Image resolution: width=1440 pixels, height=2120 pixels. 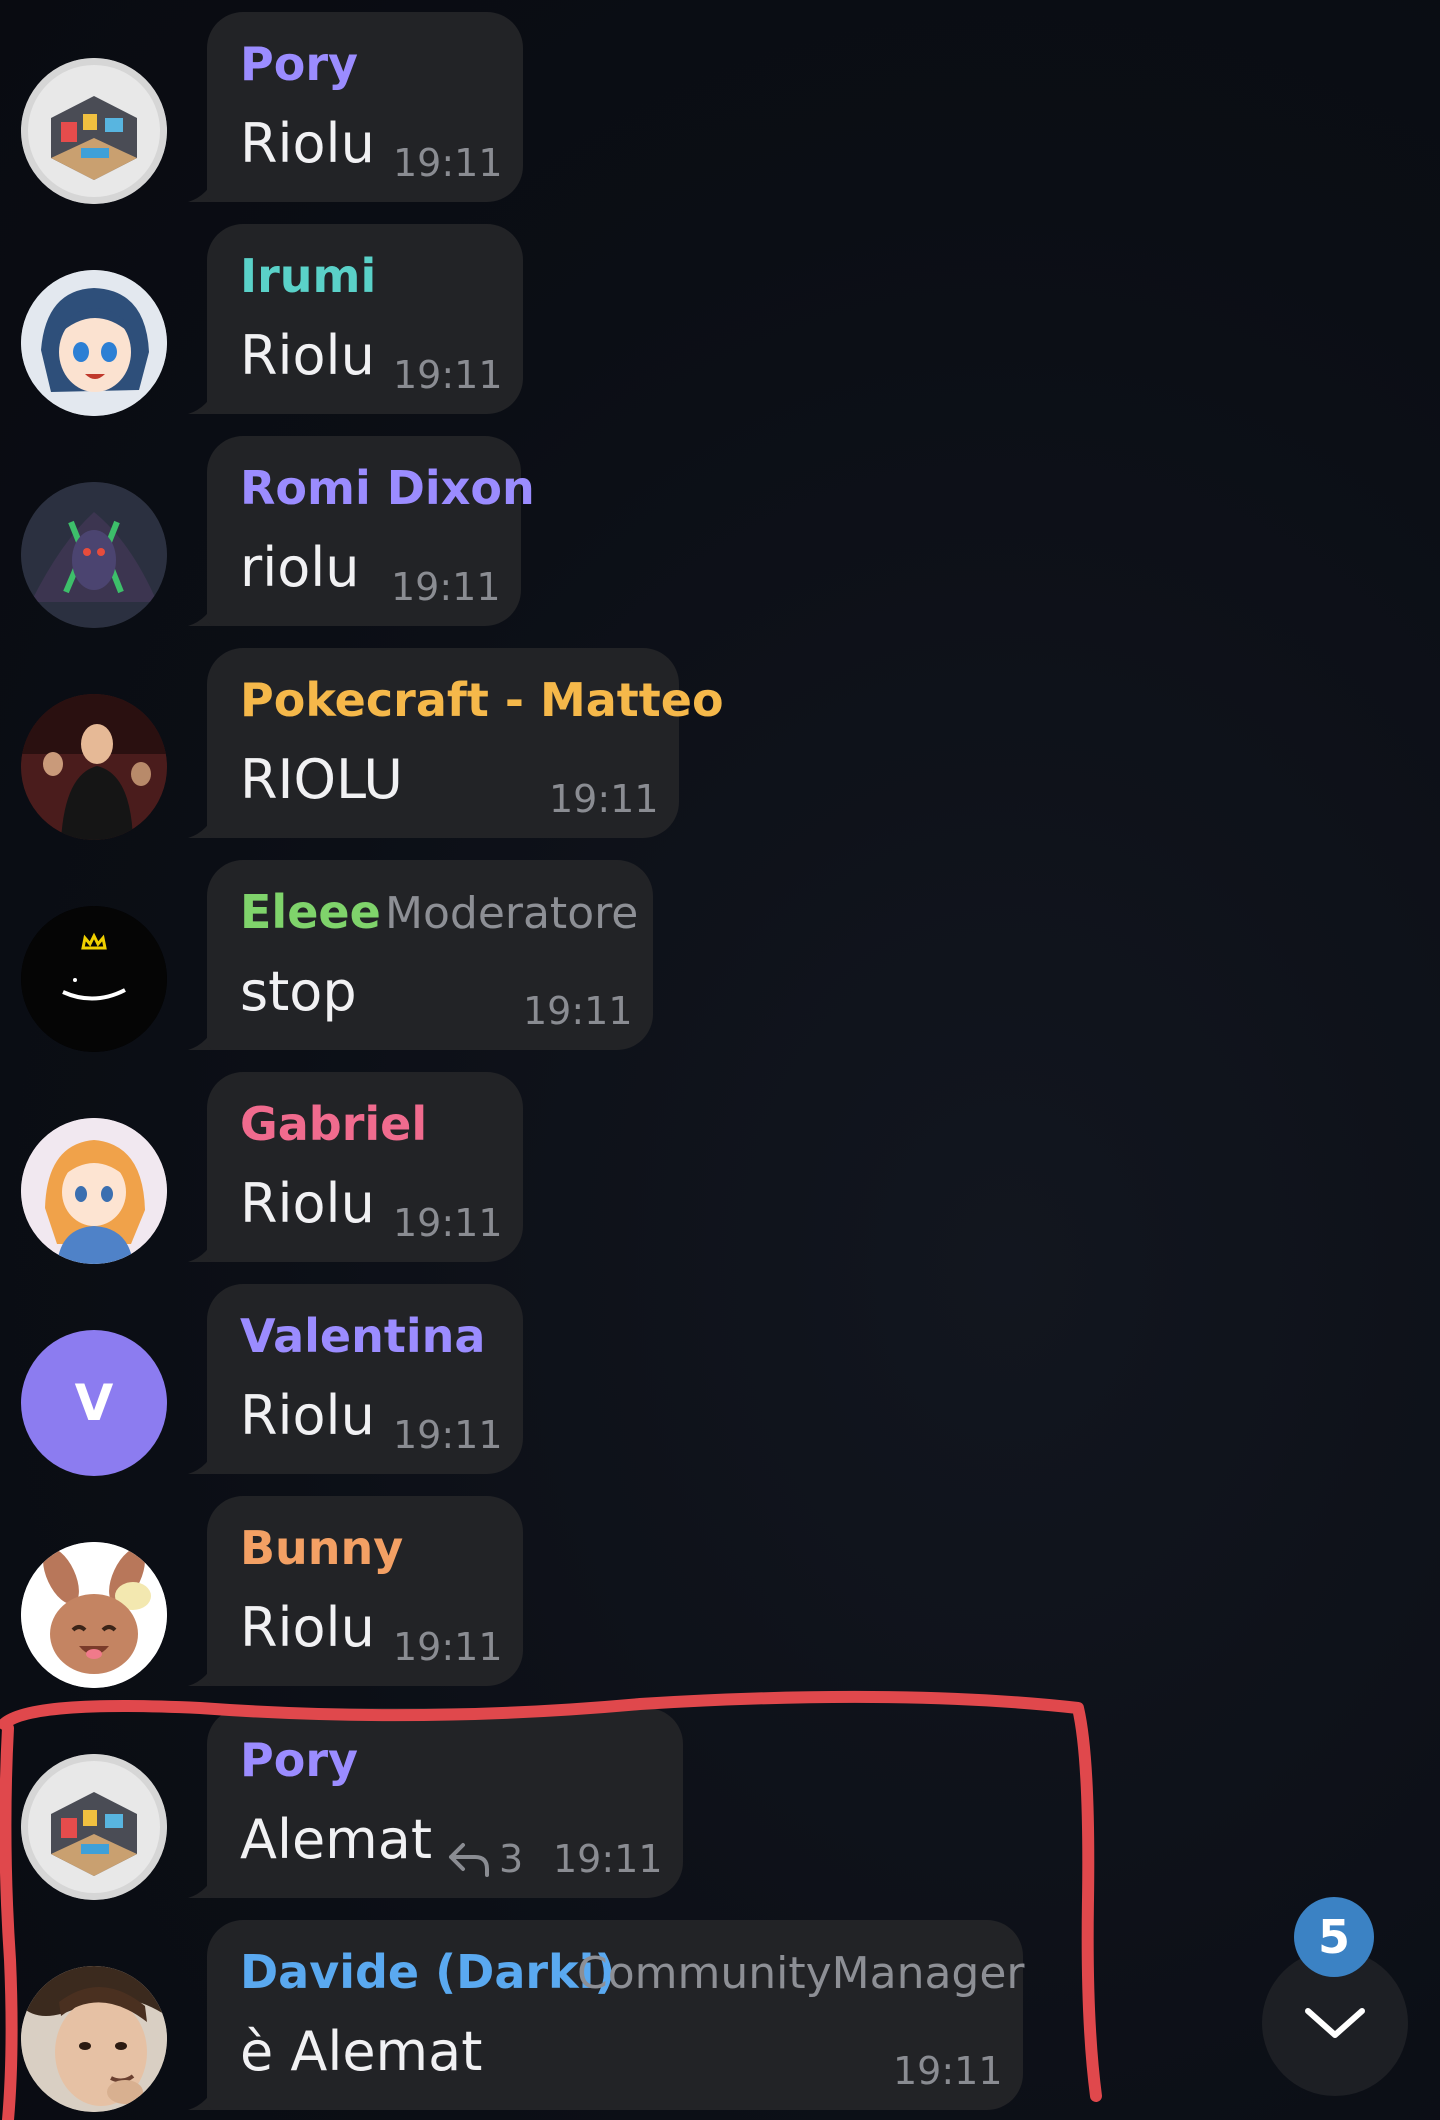 What do you see at coordinates (550, 1384) in the screenshot?
I see `message: V Valentina Riolu 19:11` at bounding box center [550, 1384].